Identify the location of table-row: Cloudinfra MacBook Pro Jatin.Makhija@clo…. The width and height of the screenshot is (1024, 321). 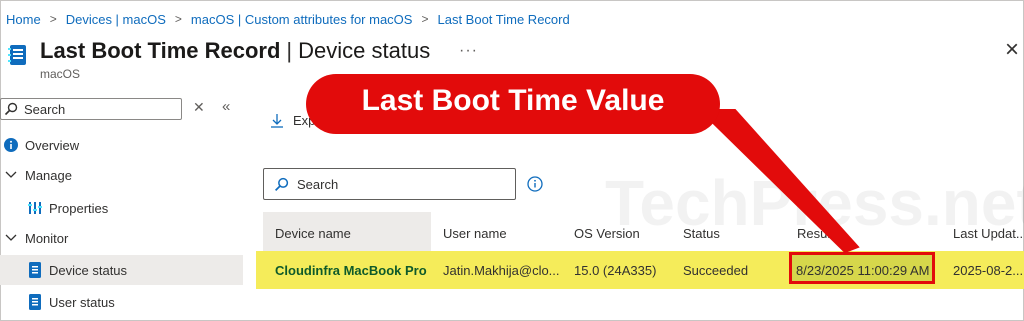
(640, 270).